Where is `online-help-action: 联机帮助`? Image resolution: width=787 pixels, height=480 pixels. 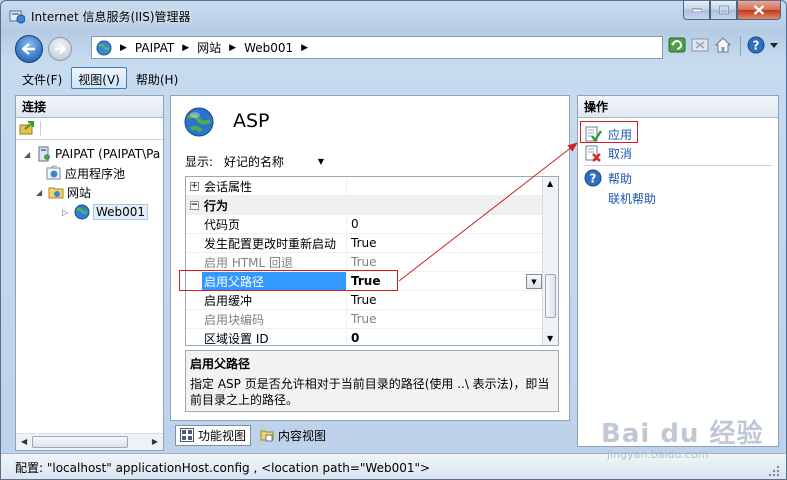 online-help-action: 联机帮助 is located at coordinates (632, 198).